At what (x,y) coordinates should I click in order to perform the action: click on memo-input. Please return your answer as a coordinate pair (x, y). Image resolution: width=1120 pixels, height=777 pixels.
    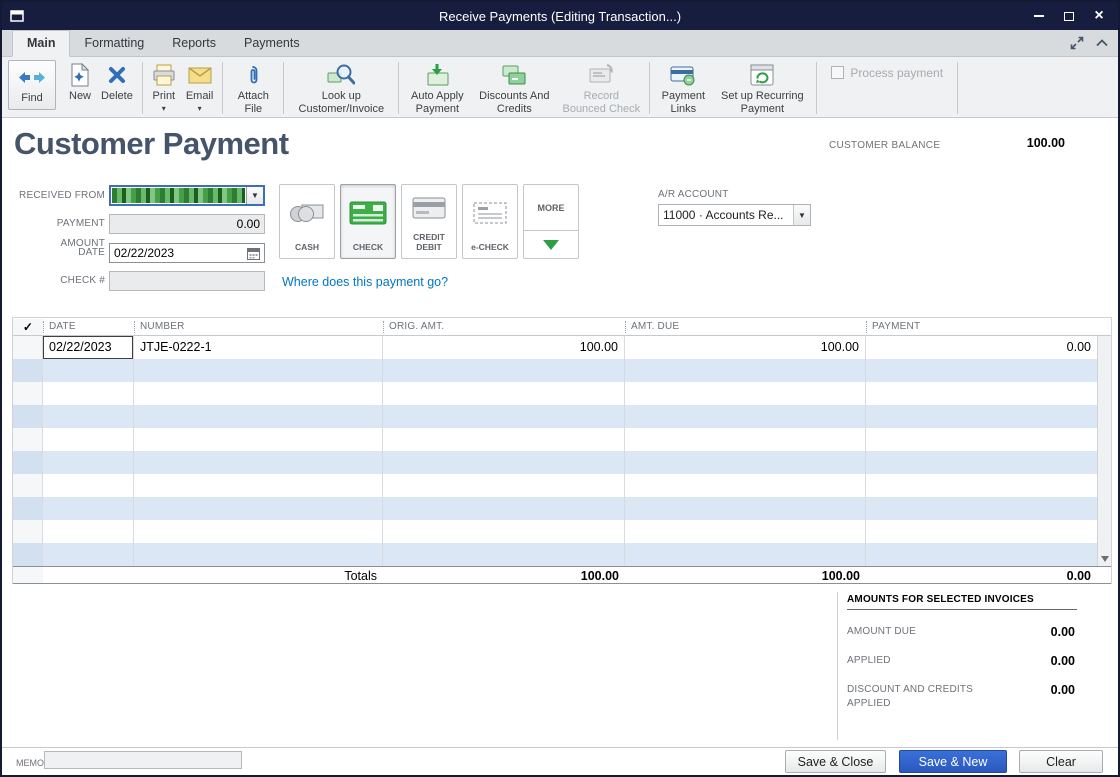
    Looking at the image, I should click on (143, 760).